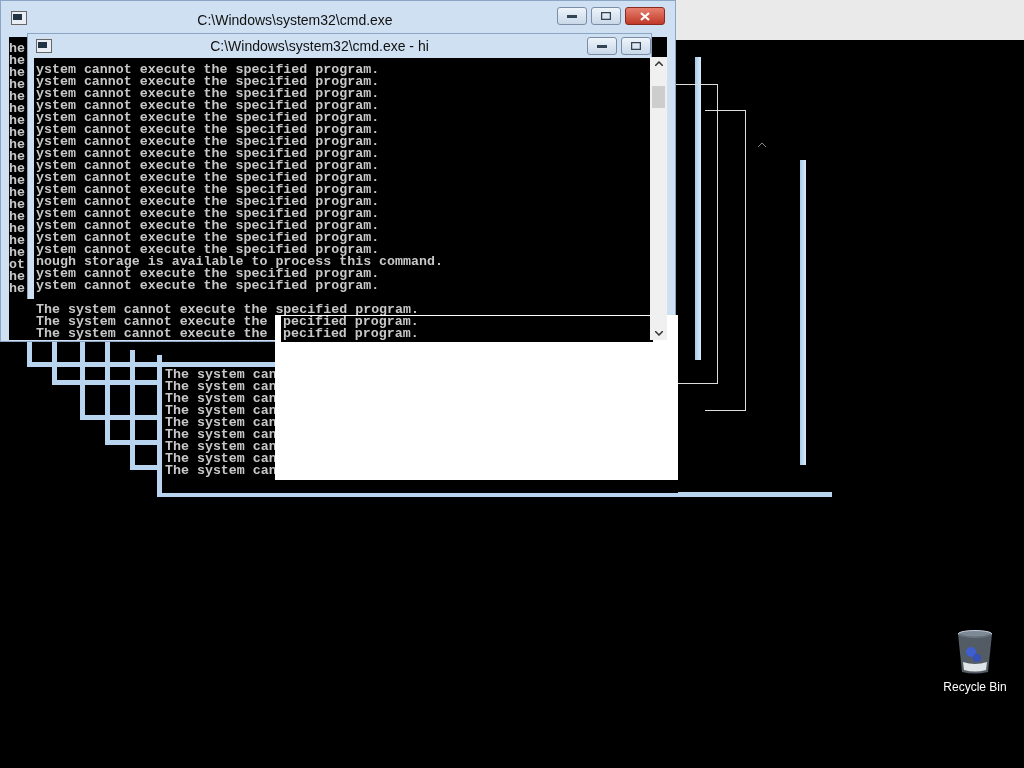 The height and width of the screenshot is (768, 1024). What do you see at coordinates (975, 687) in the screenshot?
I see `icon-label: Recycle Bin` at bounding box center [975, 687].